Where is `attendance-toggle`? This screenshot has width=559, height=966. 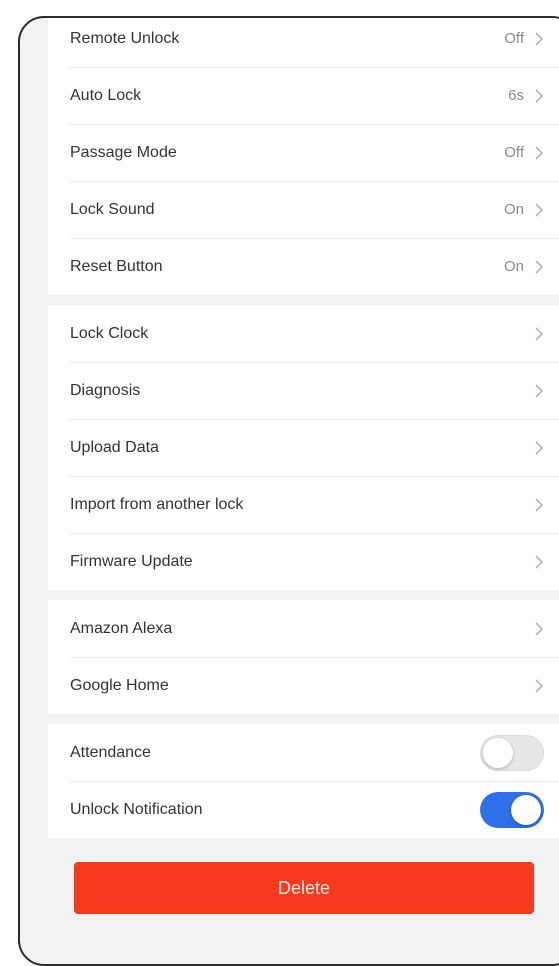 attendance-toggle is located at coordinates (512, 752).